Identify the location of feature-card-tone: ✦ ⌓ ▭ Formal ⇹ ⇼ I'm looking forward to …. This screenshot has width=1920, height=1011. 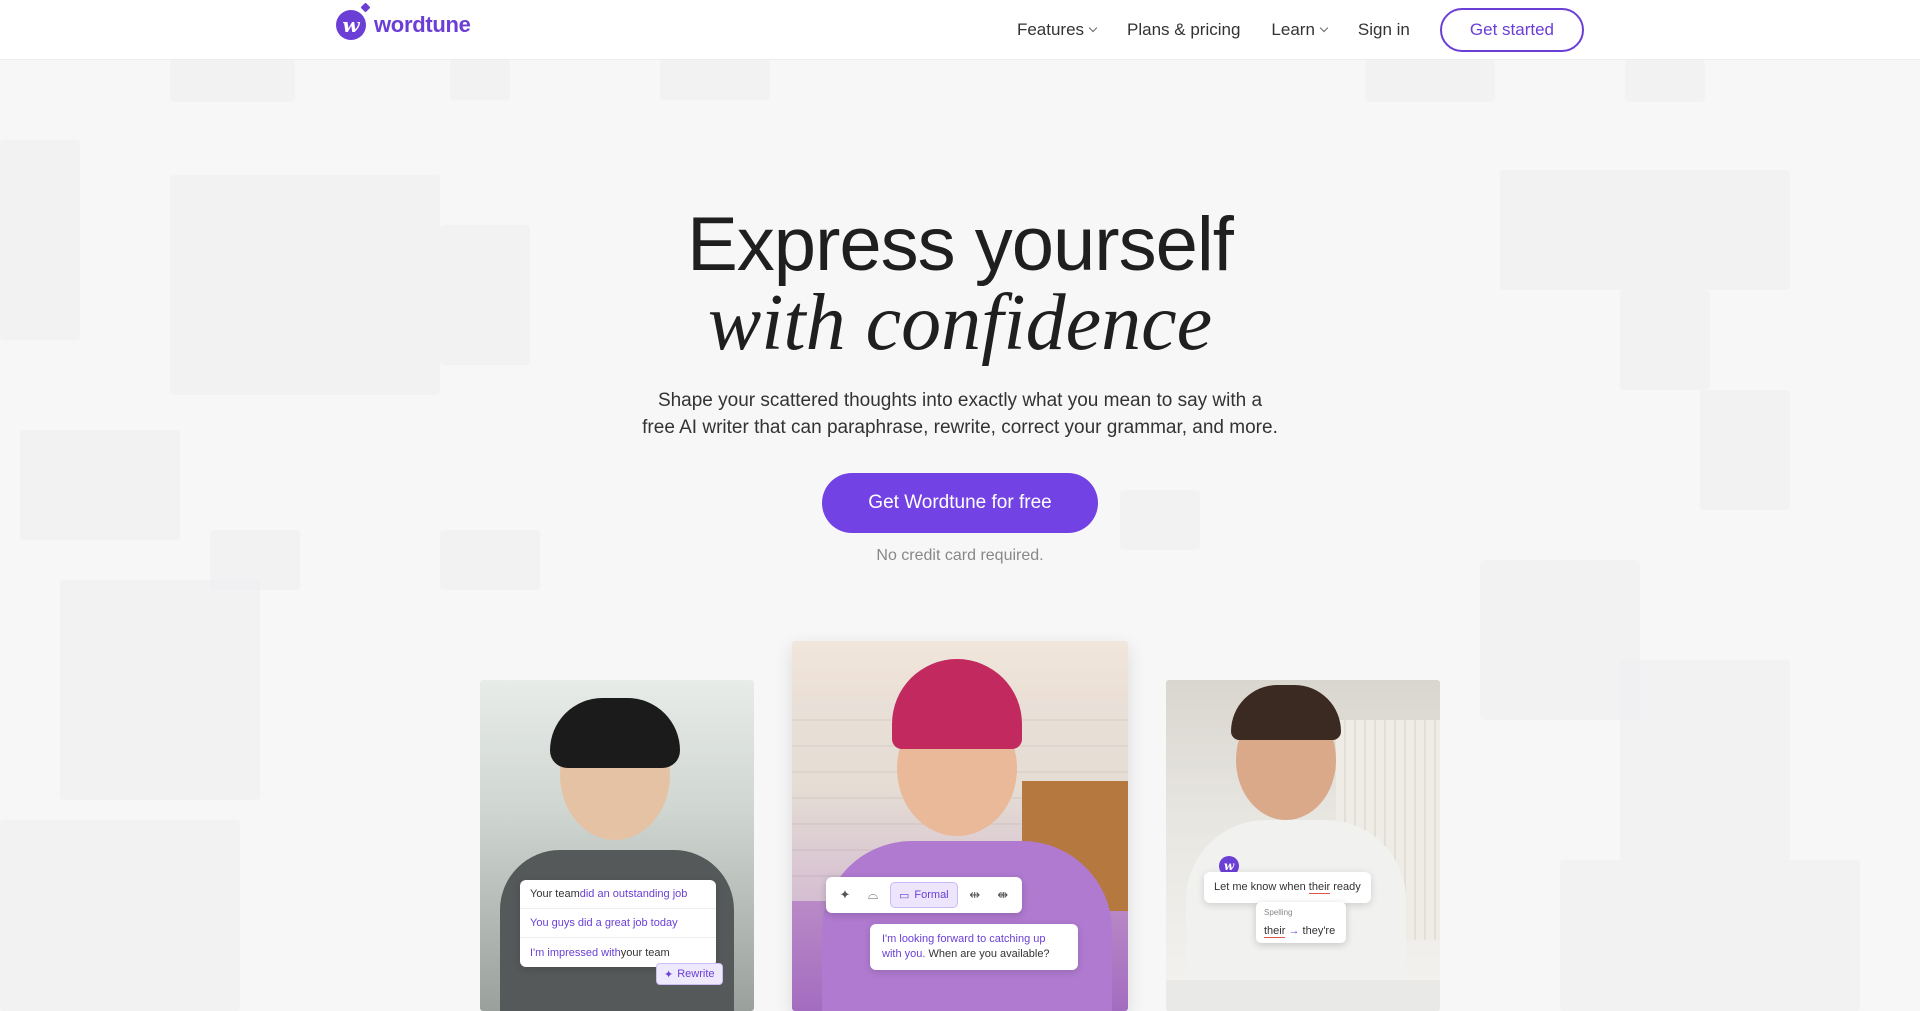
(960, 826).